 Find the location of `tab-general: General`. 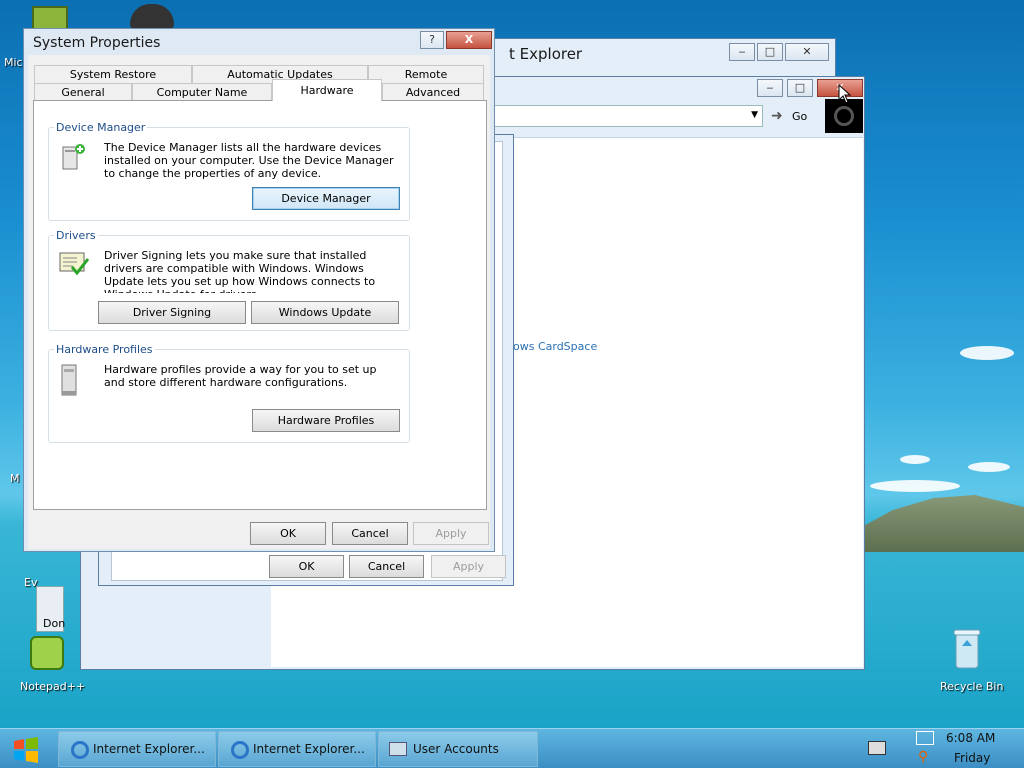

tab-general: General is located at coordinates (83, 92).